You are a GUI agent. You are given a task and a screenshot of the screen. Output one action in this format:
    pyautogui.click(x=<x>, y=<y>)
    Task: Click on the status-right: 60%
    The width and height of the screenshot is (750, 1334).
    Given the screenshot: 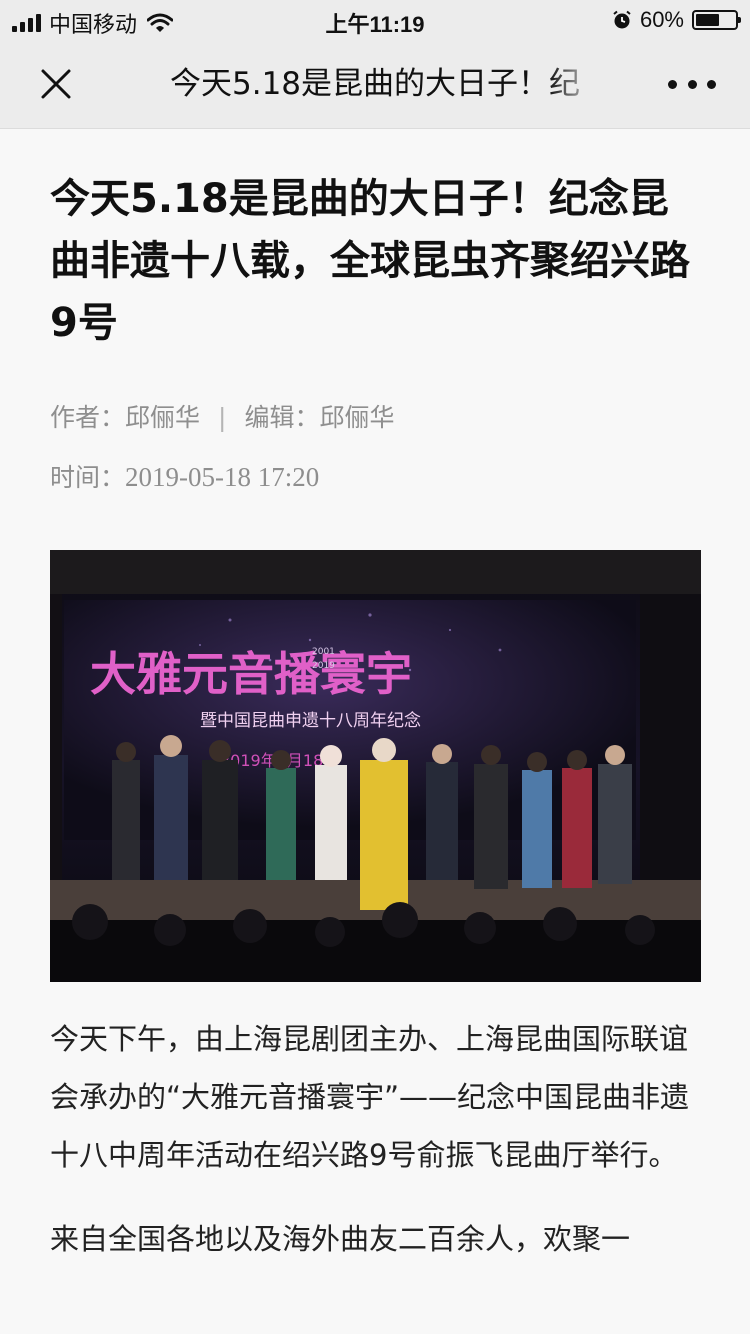 What is the action you would take?
    pyautogui.click(x=676, y=20)
    